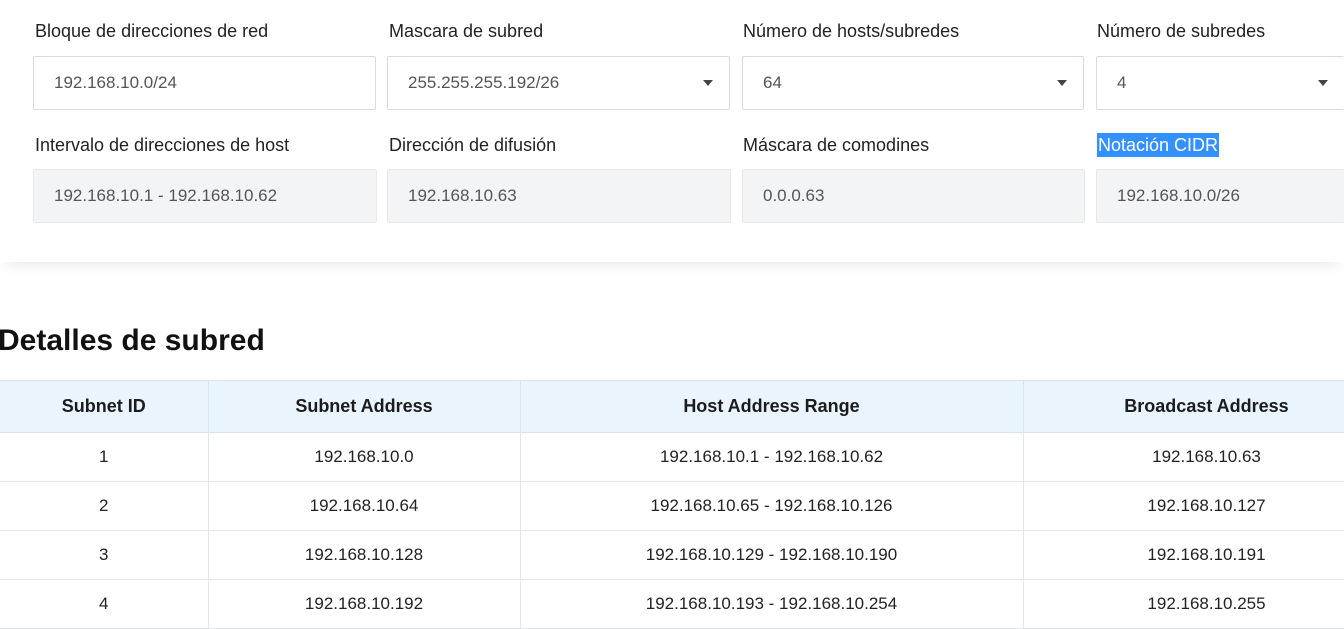 This screenshot has width=1344, height=629. I want to click on wildcard-label: Máscara de comodines, so click(836, 145).